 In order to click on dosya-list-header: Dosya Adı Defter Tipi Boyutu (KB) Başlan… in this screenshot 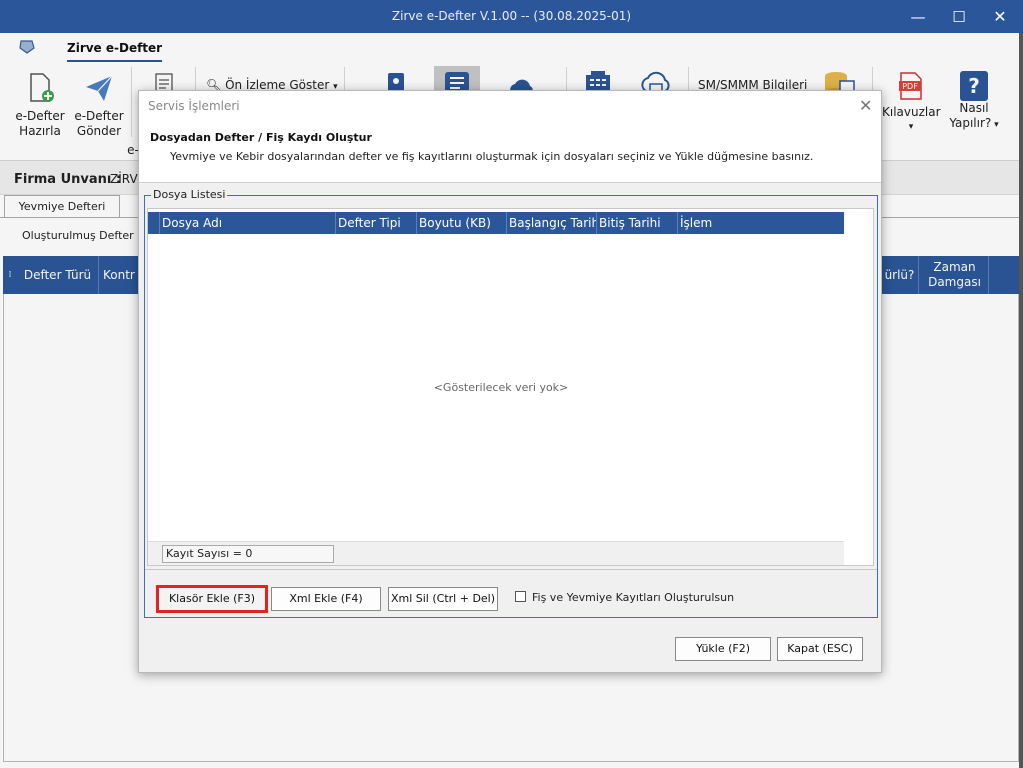, I will do `click(496, 223)`.